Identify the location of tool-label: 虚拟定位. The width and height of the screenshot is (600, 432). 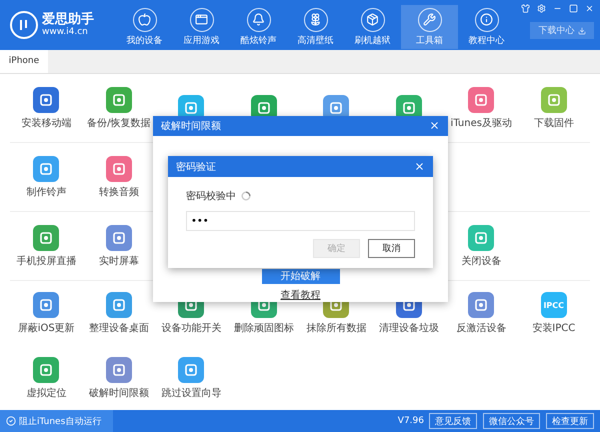
(46, 394).